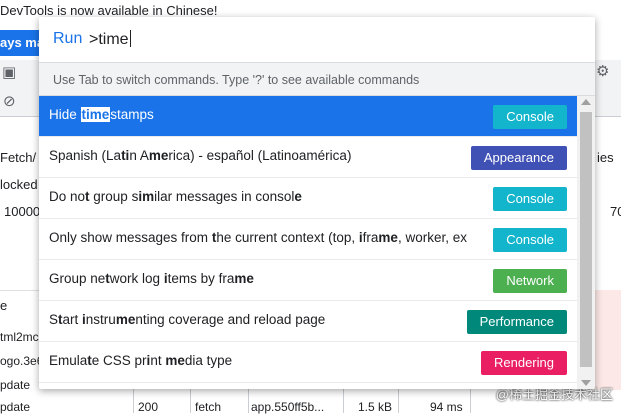 This screenshot has height=414, width=621. I want to click on label-segment: tems by fra, so click(201, 278).